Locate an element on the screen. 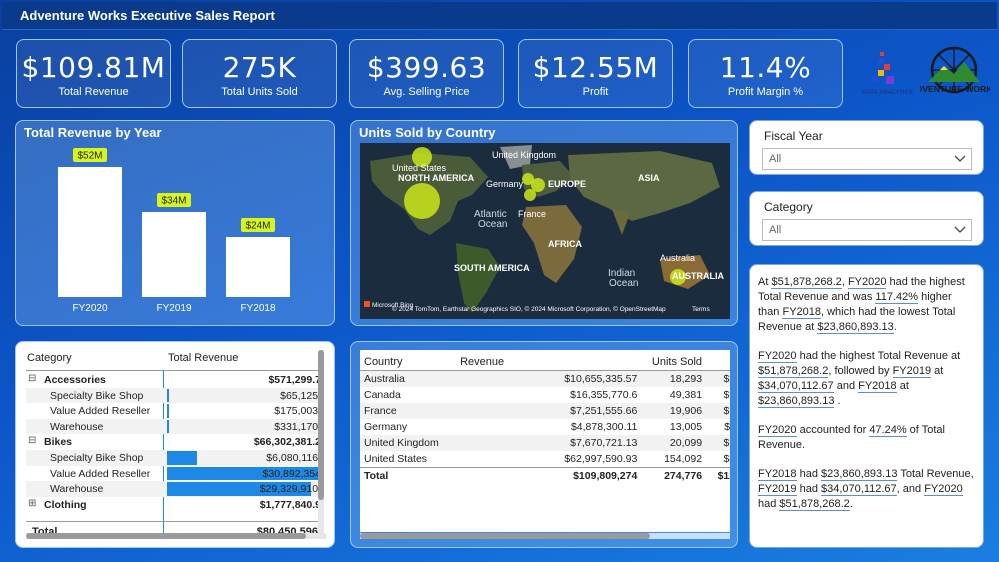 The image size is (999, 562). matrix-child-row: Warehouse $29,329,910. is located at coordinates (173, 489).